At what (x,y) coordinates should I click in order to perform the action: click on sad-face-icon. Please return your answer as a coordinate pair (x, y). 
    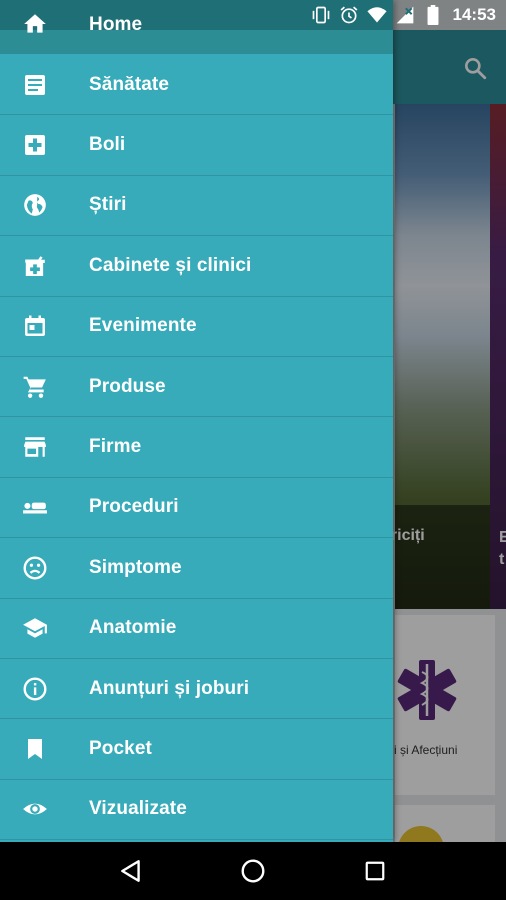
    Looking at the image, I should click on (35, 568).